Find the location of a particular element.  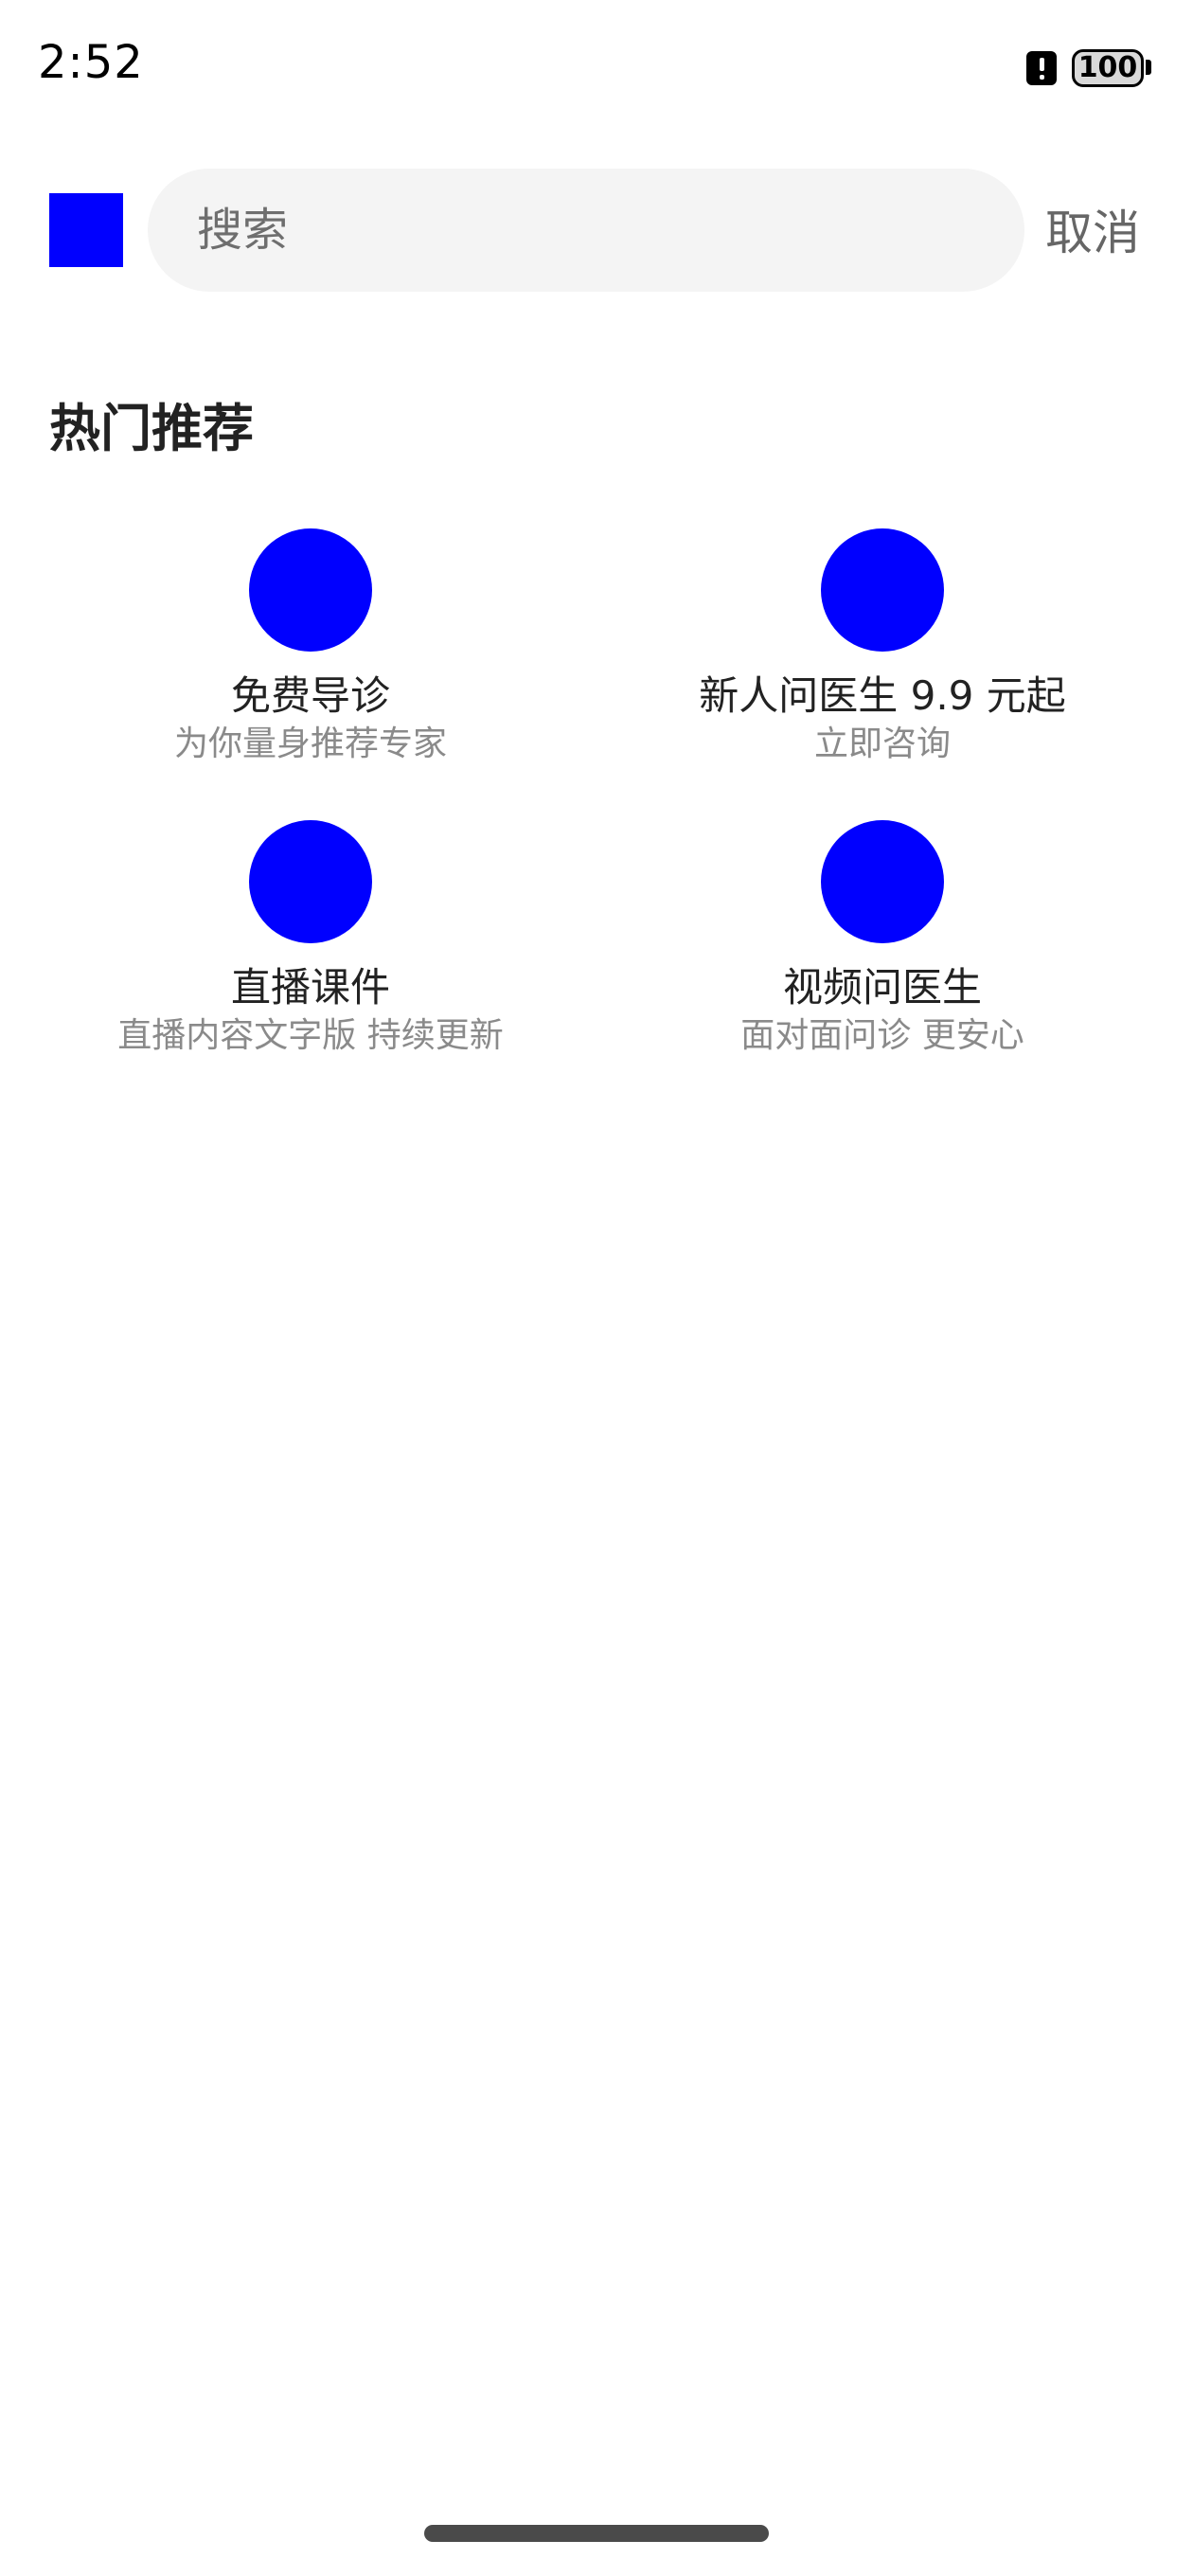

section-title: 热门推荐 is located at coordinates (151, 428).